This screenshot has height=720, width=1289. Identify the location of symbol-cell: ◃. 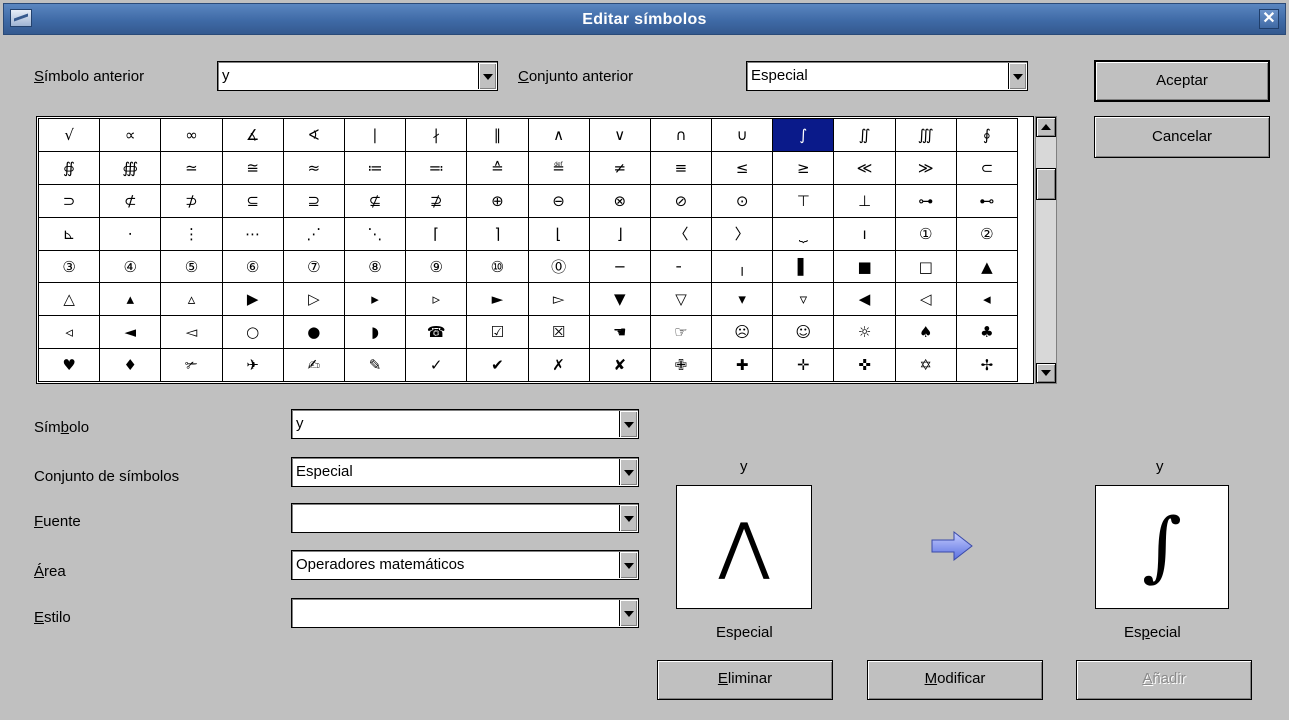
(69, 332).